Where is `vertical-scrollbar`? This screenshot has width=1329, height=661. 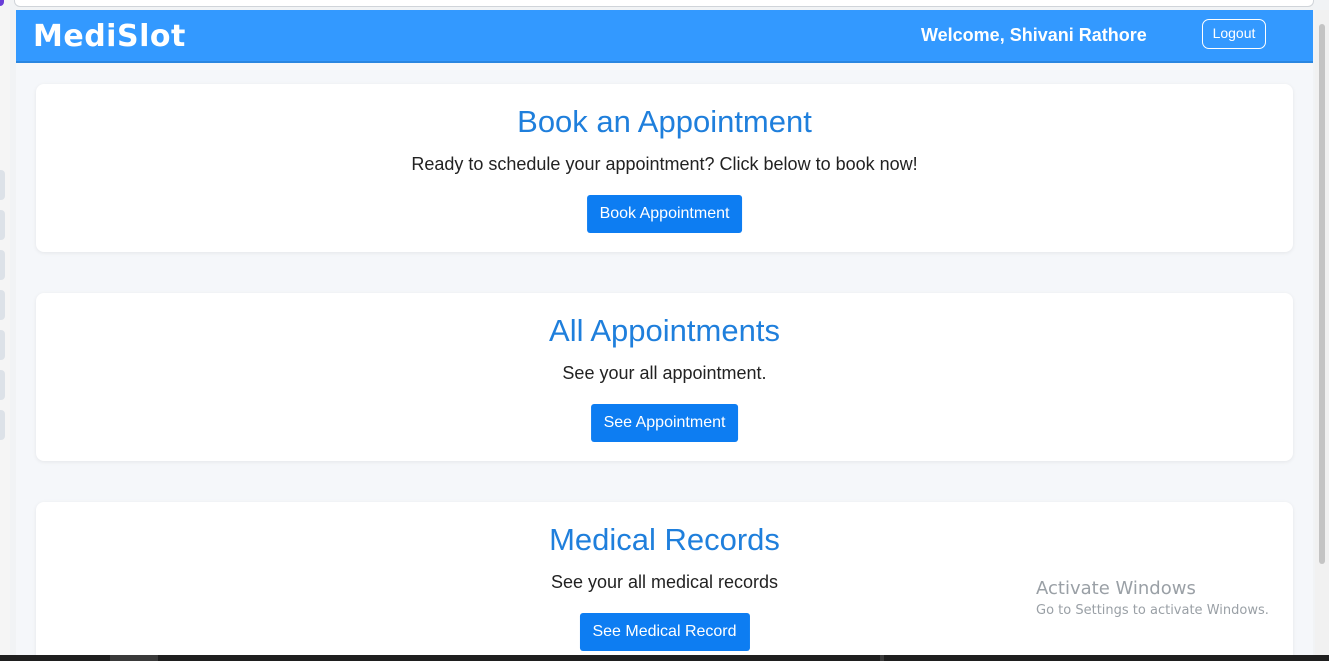 vertical-scrollbar is located at coordinates (1322, 335).